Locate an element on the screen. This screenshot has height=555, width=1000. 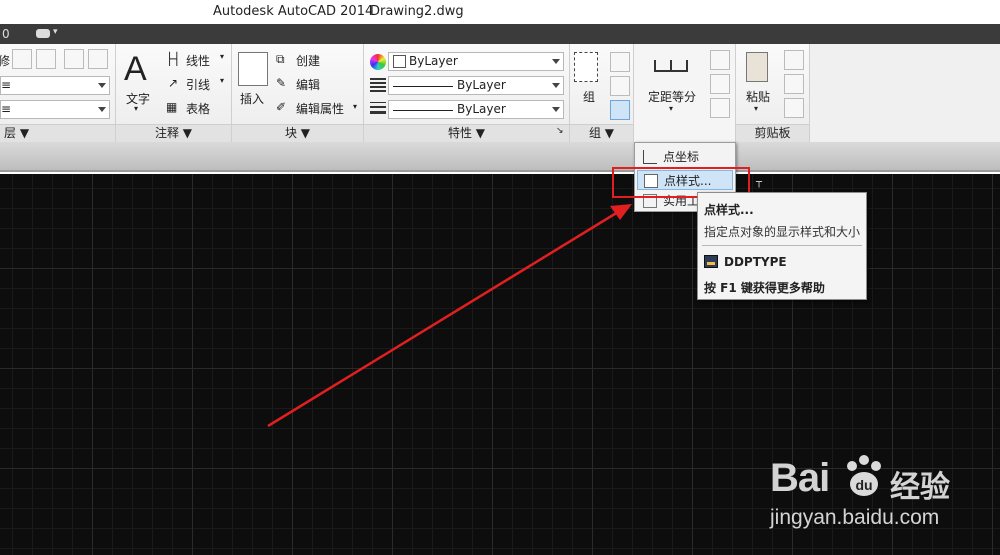
table-icon: ▦ is located at coordinates (171, 107).